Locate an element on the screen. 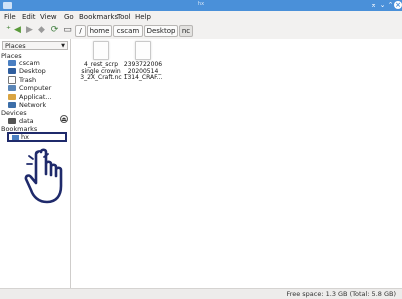  menu-bar: File Edit View Go Bookmarks Tool Help is located at coordinates (201, 16).